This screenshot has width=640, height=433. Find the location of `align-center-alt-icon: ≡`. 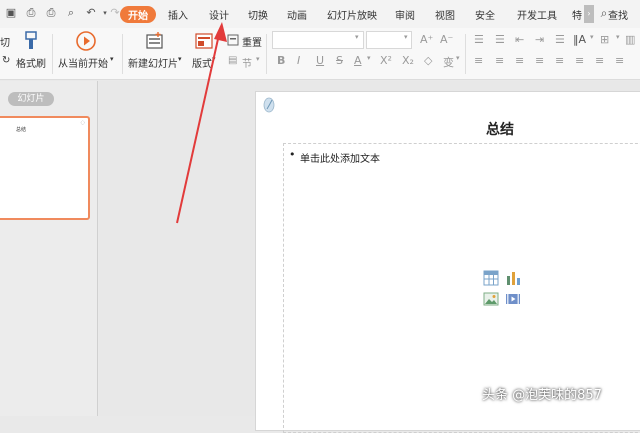

align-center-alt-icon: ≡ is located at coordinates (599, 60).